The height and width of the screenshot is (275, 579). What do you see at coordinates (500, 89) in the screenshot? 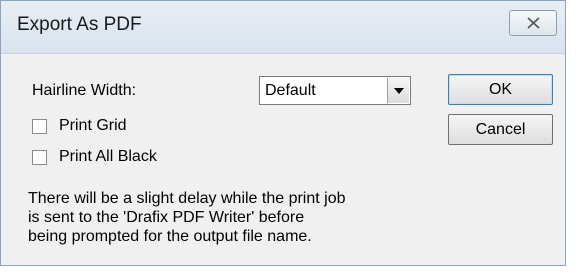
I see `ok-button: OK` at bounding box center [500, 89].